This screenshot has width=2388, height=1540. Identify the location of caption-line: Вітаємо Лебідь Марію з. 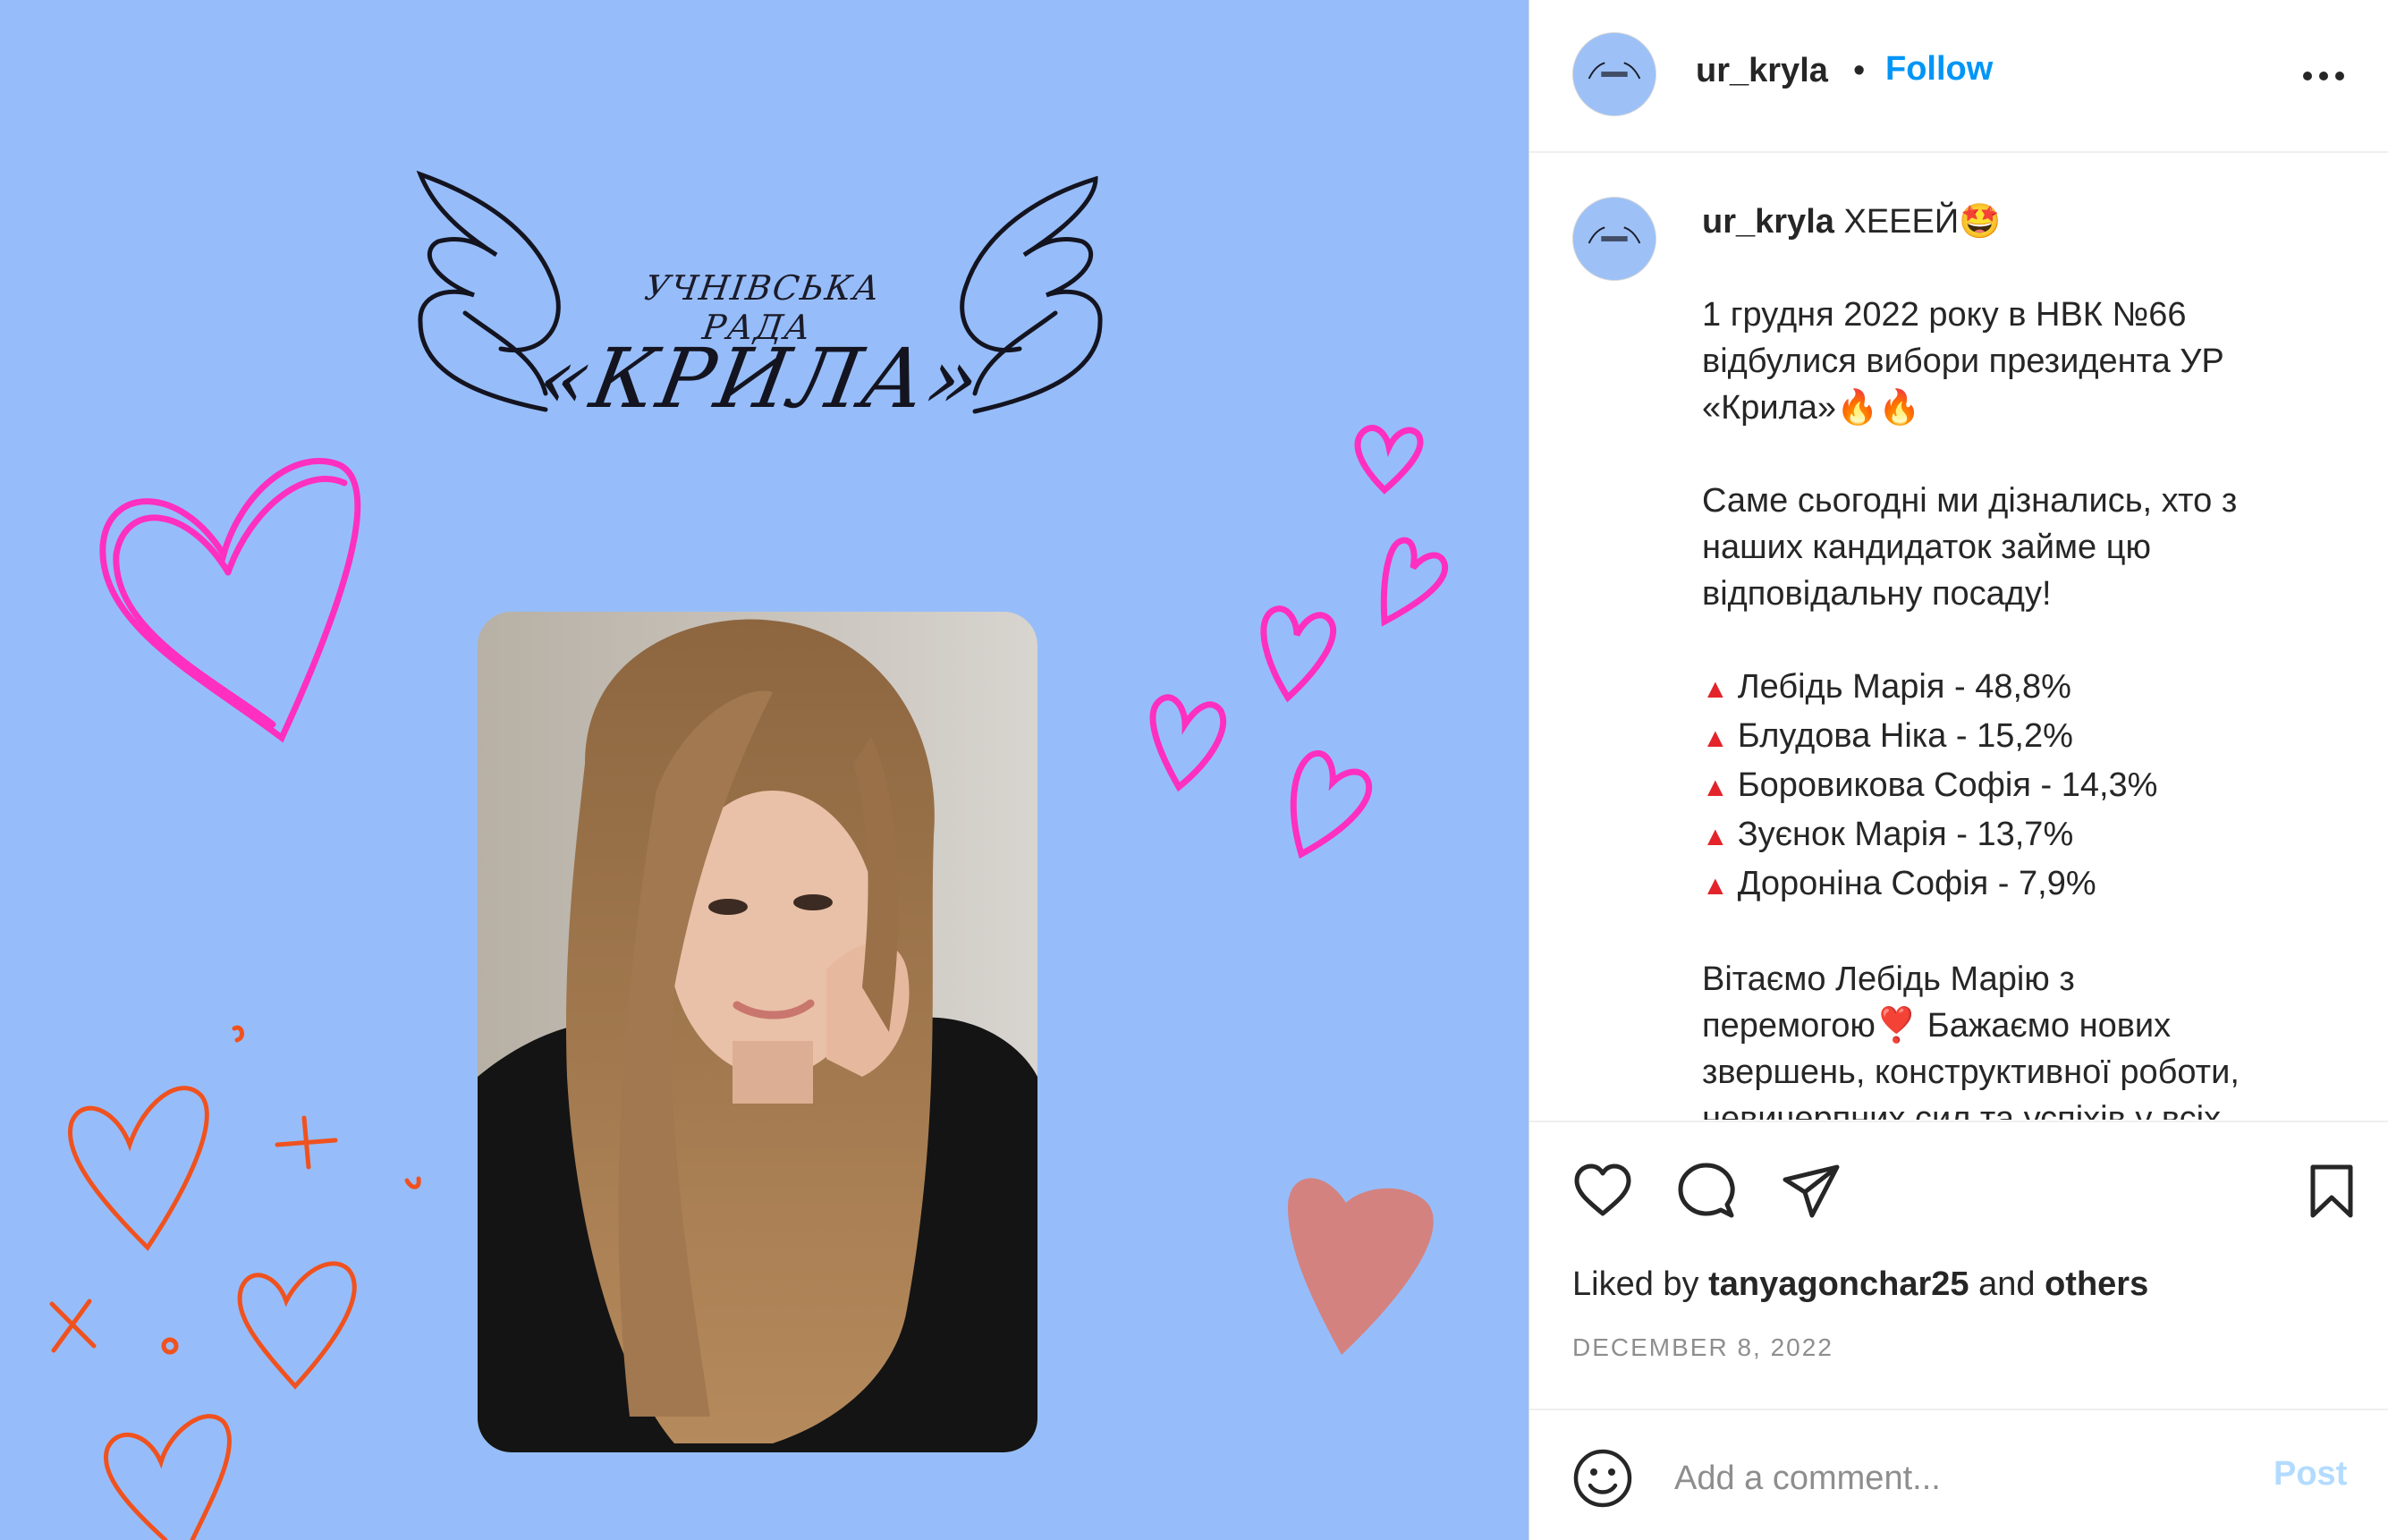
(1888, 979).